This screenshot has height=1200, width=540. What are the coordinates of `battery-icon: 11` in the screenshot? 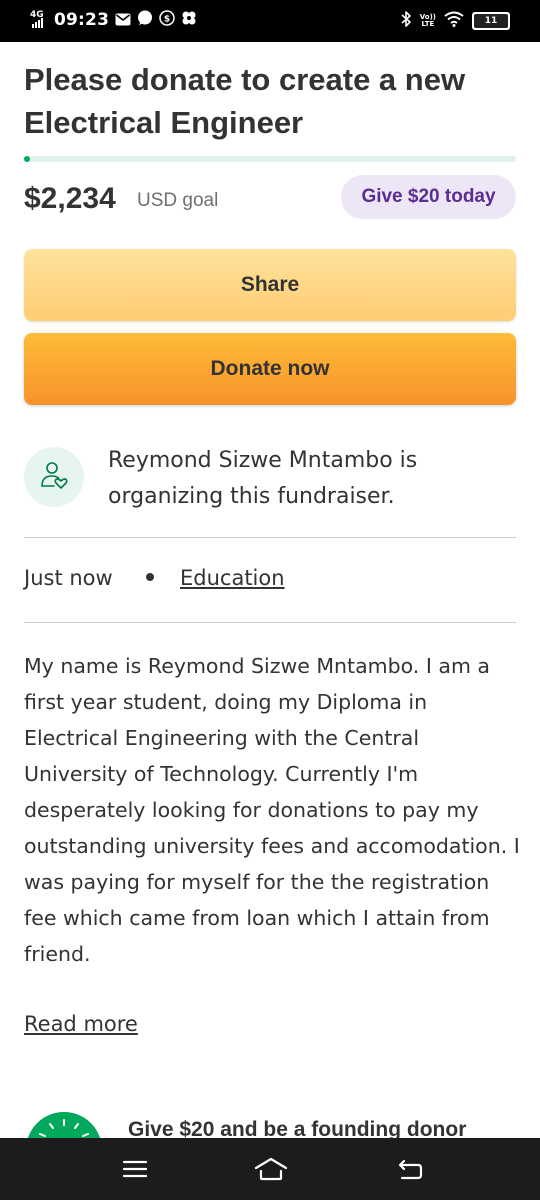 It's located at (491, 21).